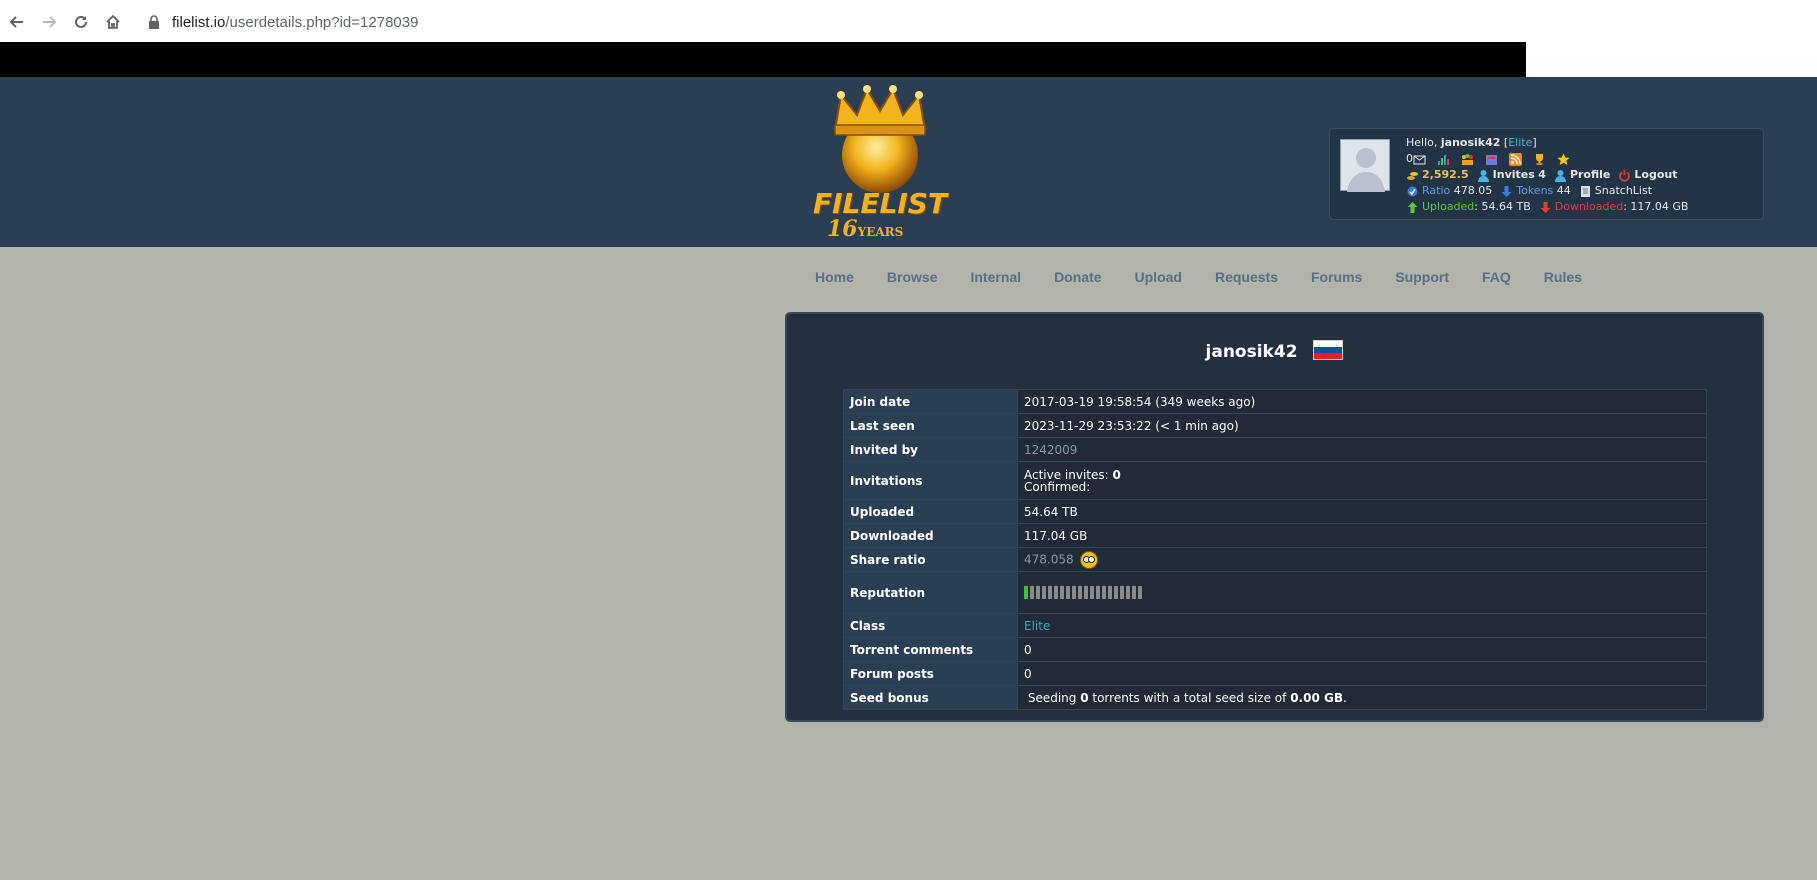  I want to click on avatar, so click(1365, 165).